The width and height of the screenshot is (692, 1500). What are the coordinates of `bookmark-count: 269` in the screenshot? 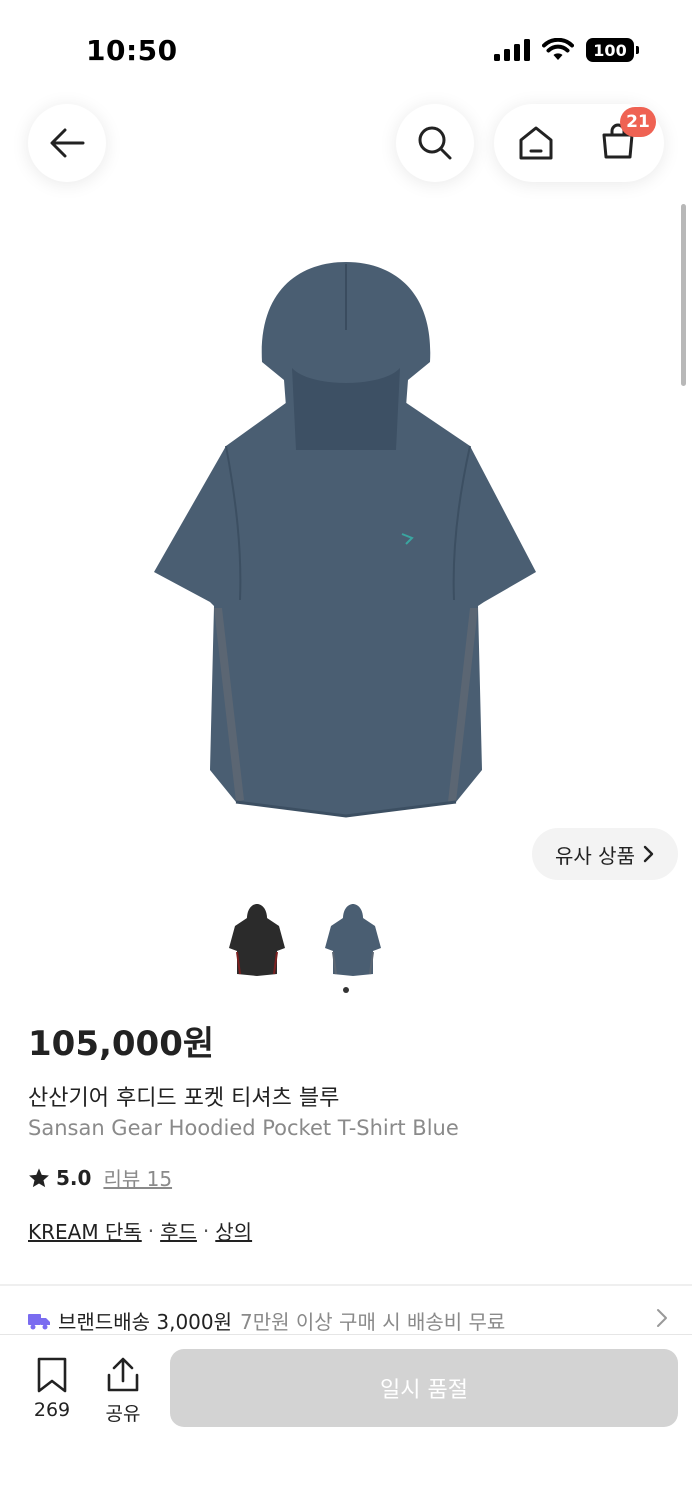 It's located at (52, 1410).